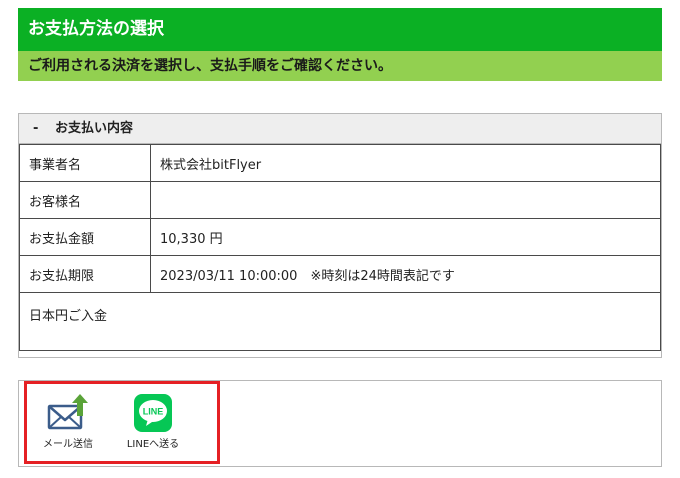 This screenshot has width=680, height=478. I want to click on page-subtitle: ご利用される決済を選択し、支払手順をご確認ください。, so click(340, 66).